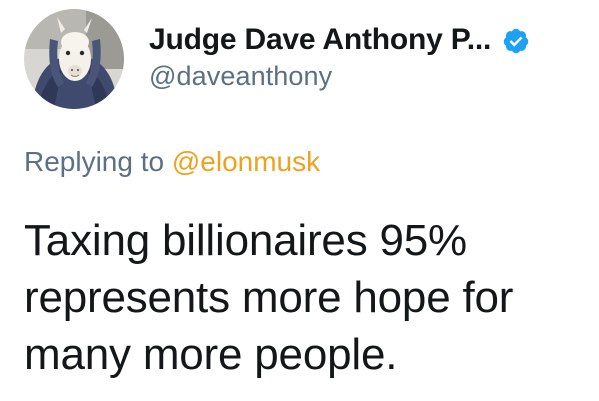  I want to click on verified-badge-icon, so click(516, 41).